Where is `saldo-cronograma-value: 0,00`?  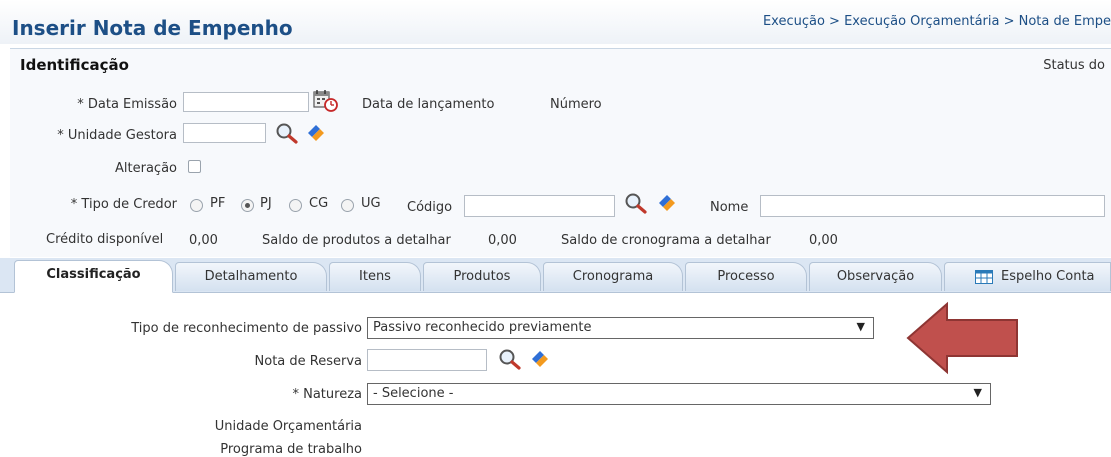
saldo-cronograma-value: 0,00 is located at coordinates (823, 240).